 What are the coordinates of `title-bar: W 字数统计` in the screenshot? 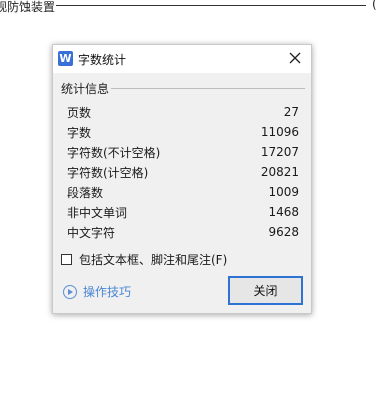 It's located at (182, 59).